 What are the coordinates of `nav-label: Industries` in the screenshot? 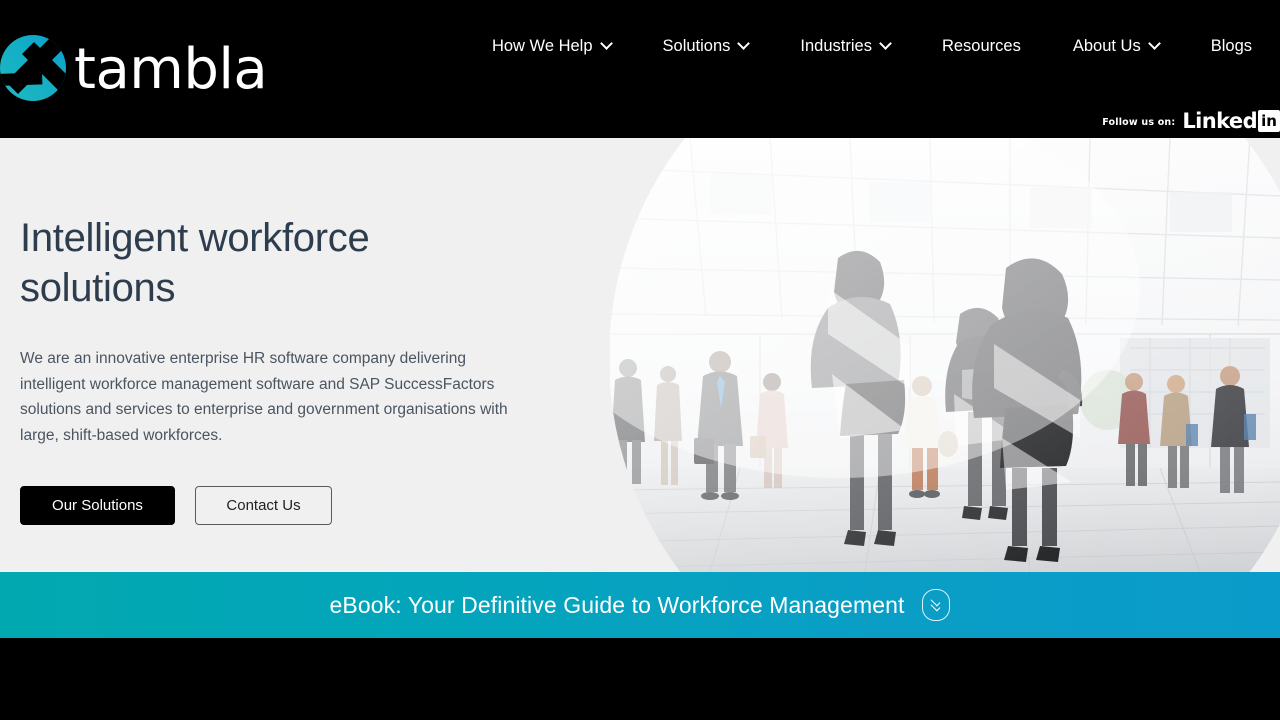 It's located at (836, 46).